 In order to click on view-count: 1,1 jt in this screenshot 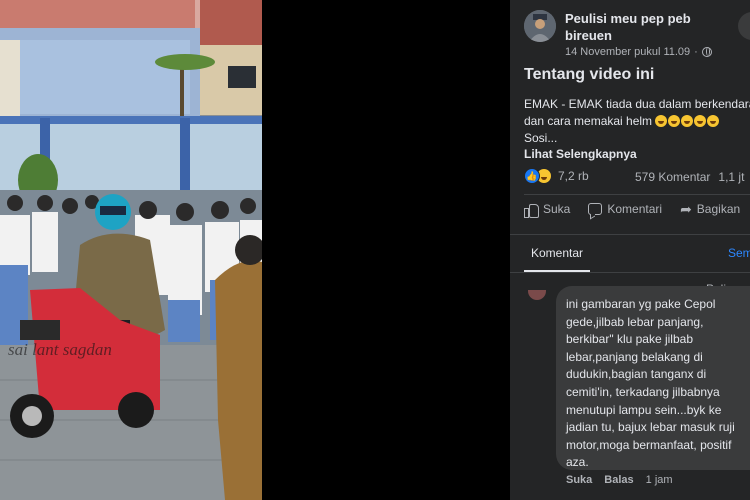, I will do `click(731, 177)`.